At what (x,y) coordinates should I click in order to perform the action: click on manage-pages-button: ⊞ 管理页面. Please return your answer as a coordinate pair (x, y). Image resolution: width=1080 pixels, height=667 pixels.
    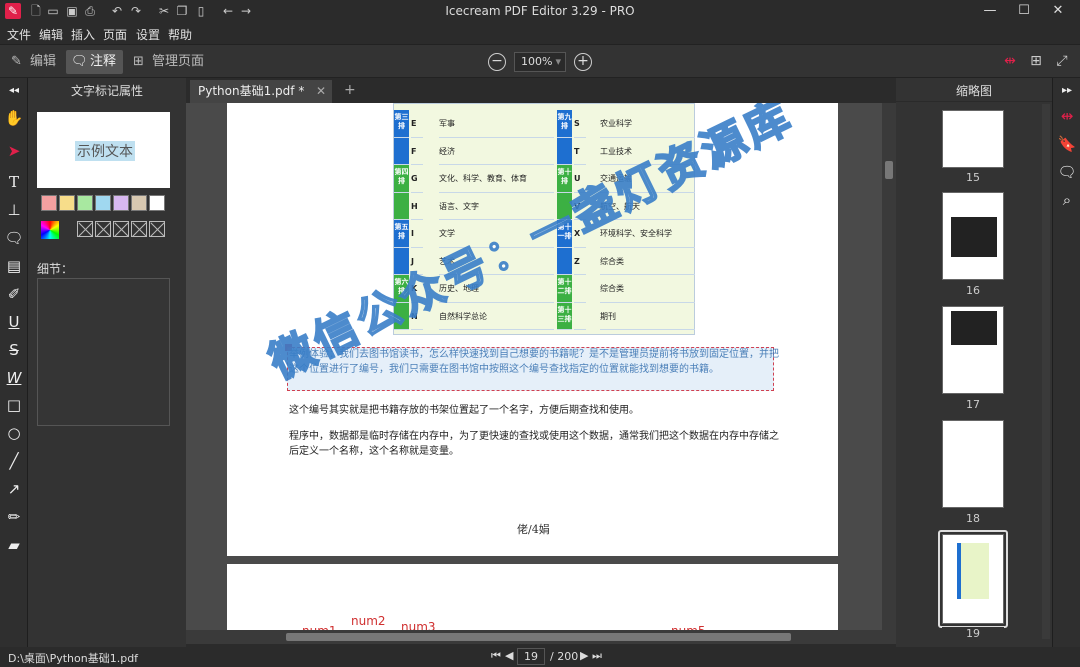
    Looking at the image, I should click on (168, 62).